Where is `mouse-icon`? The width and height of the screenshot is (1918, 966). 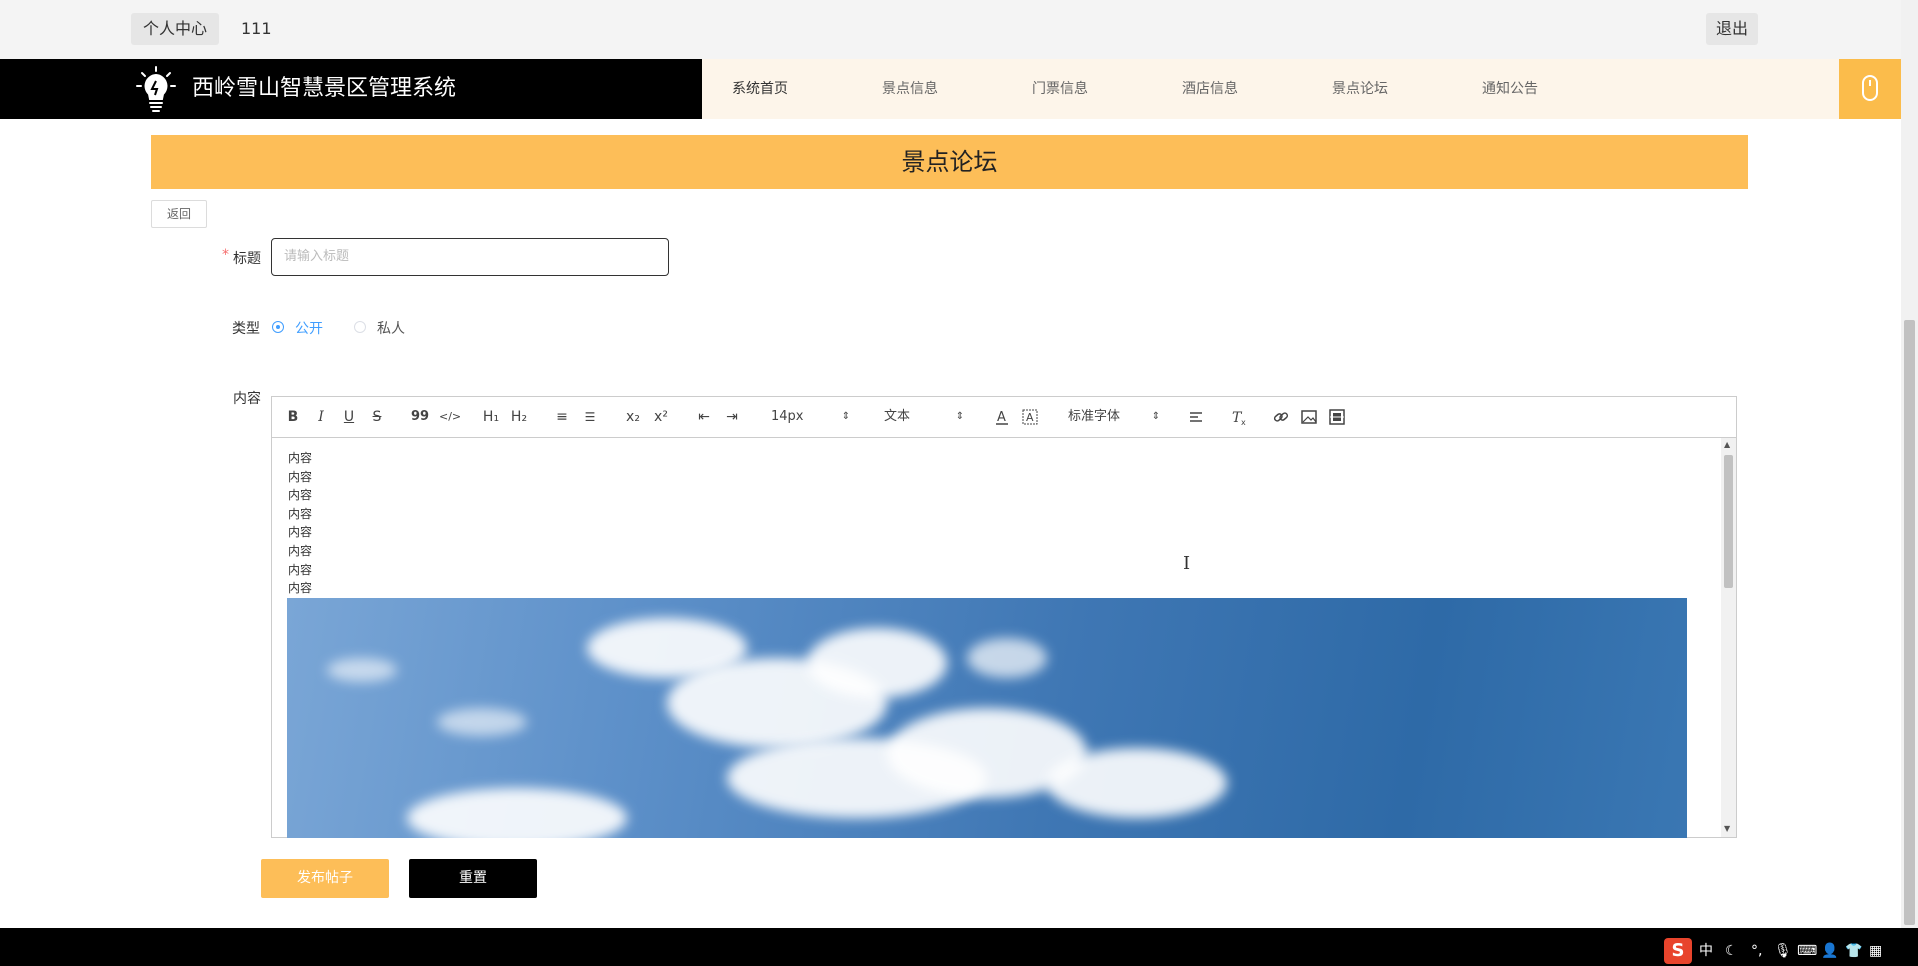 mouse-icon is located at coordinates (1870, 88).